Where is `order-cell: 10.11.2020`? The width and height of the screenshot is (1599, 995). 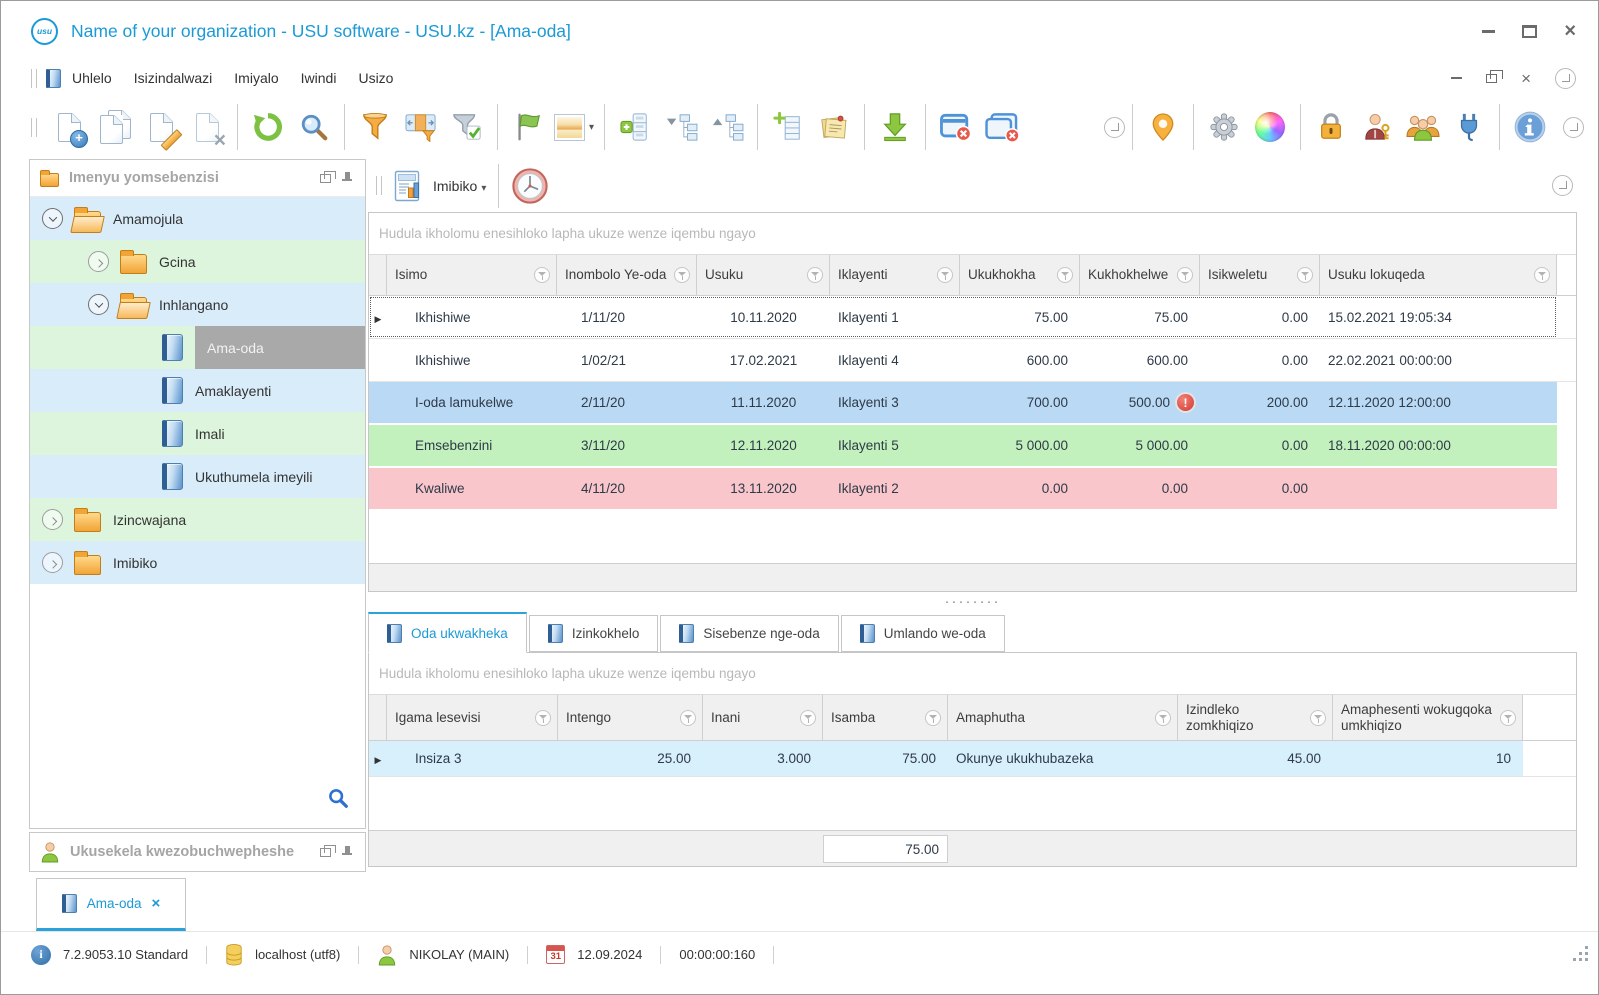
order-cell: 10.11.2020 is located at coordinates (763, 317).